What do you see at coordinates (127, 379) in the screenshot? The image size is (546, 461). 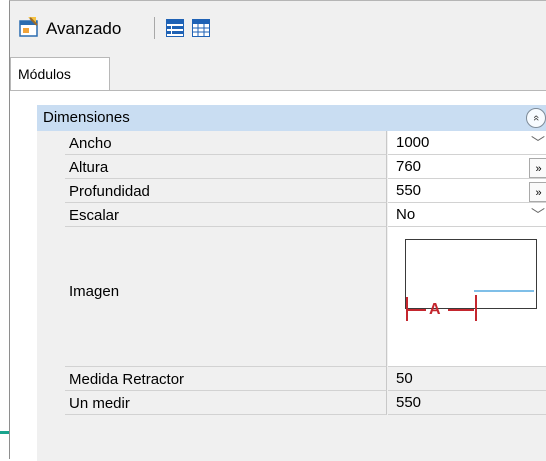 I see `property-label: Medida Retractor` at bounding box center [127, 379].